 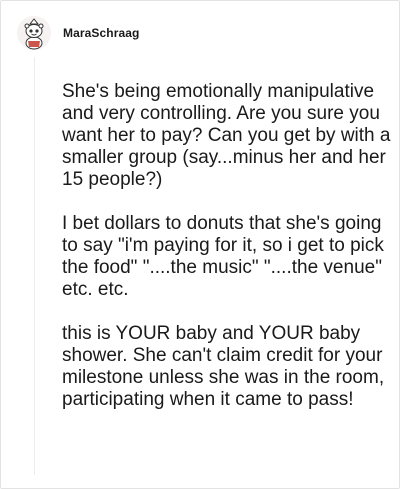 I want to click on thread-line, so click(x=34, y=266).